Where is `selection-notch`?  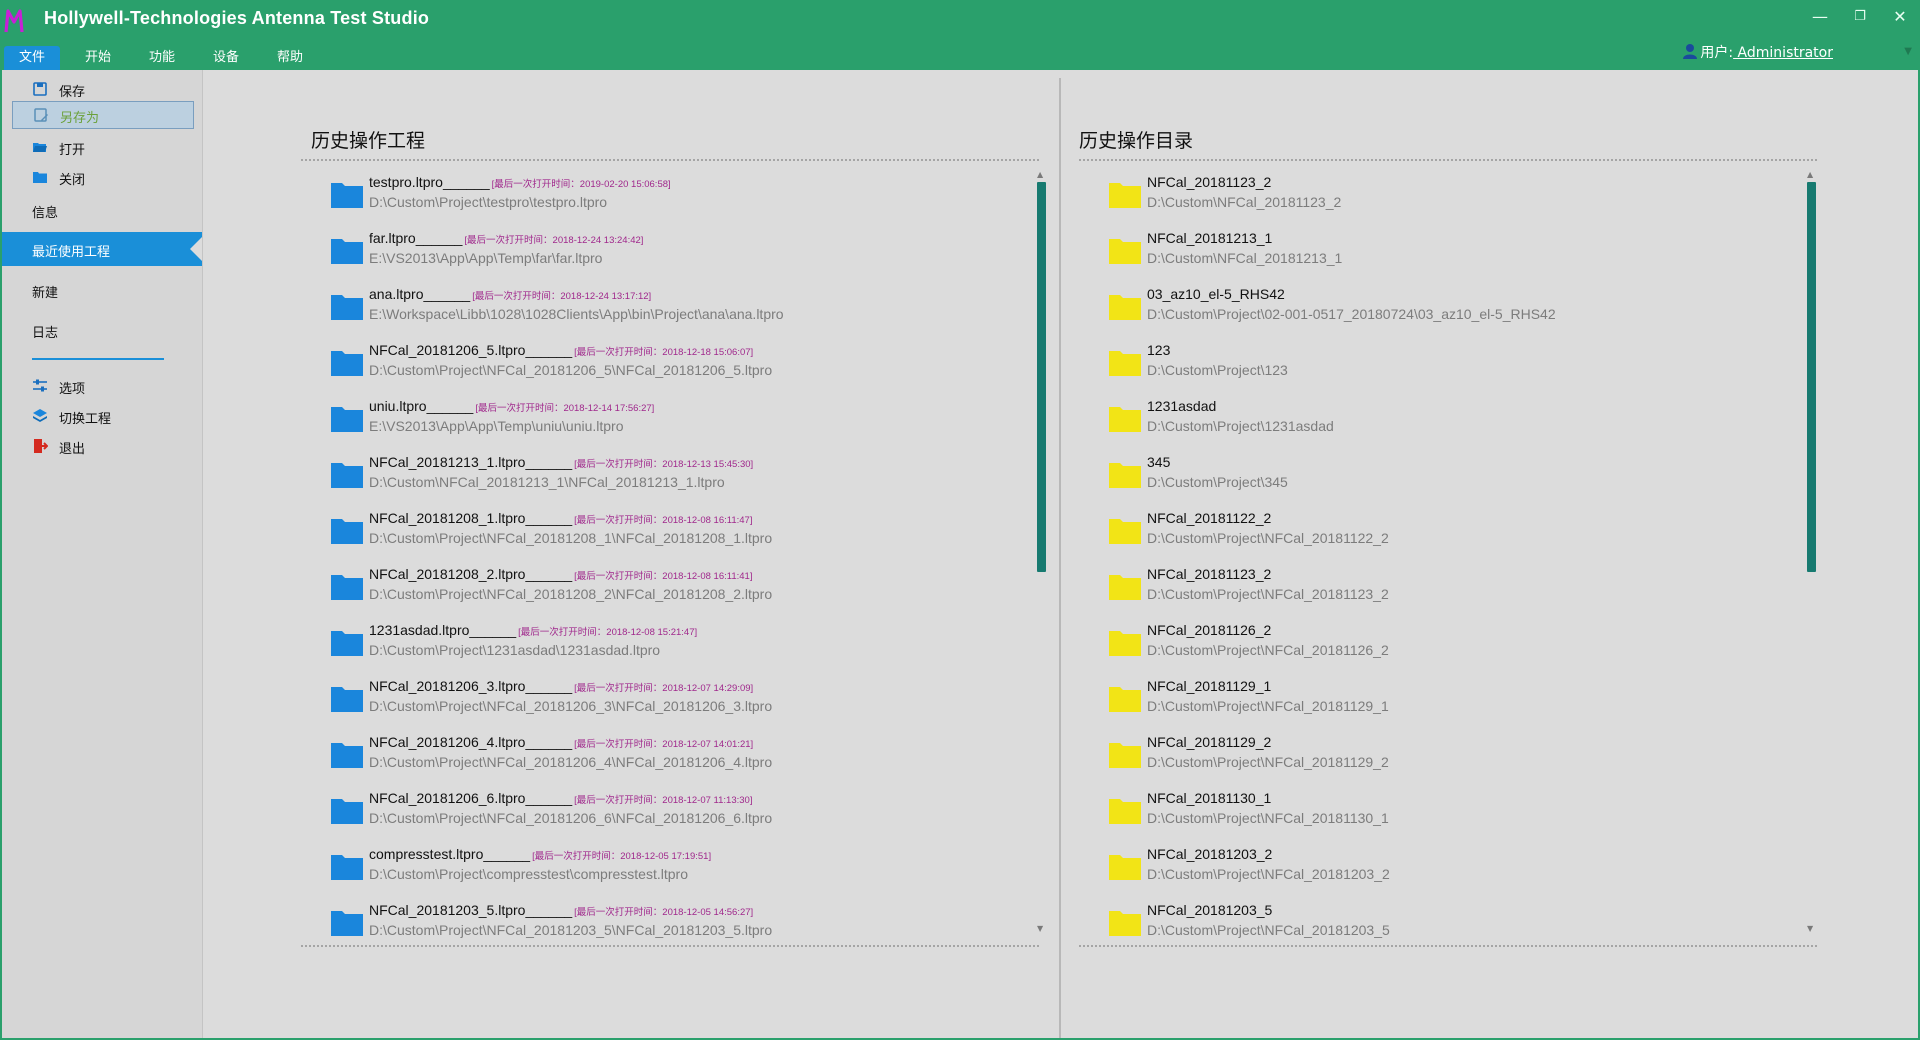
selection-notch is located at coordinates (196, 249).